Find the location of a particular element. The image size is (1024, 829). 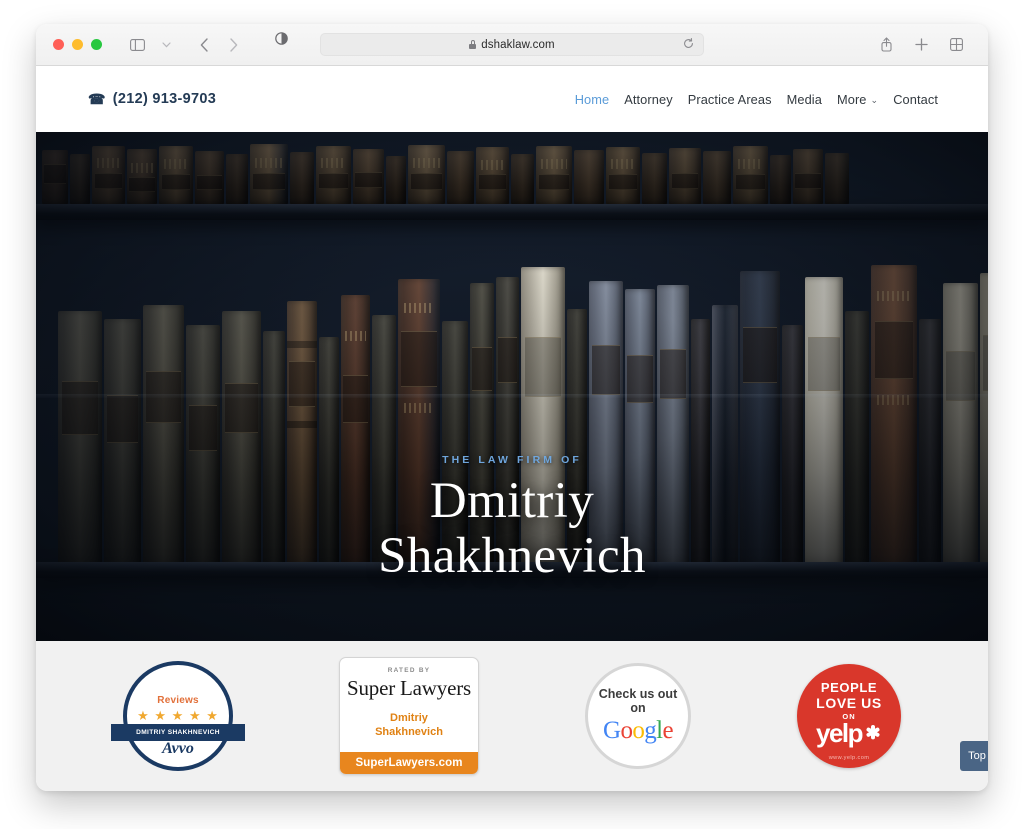

nav-item-attorney: Attorney is located at coordinates (648, 99).